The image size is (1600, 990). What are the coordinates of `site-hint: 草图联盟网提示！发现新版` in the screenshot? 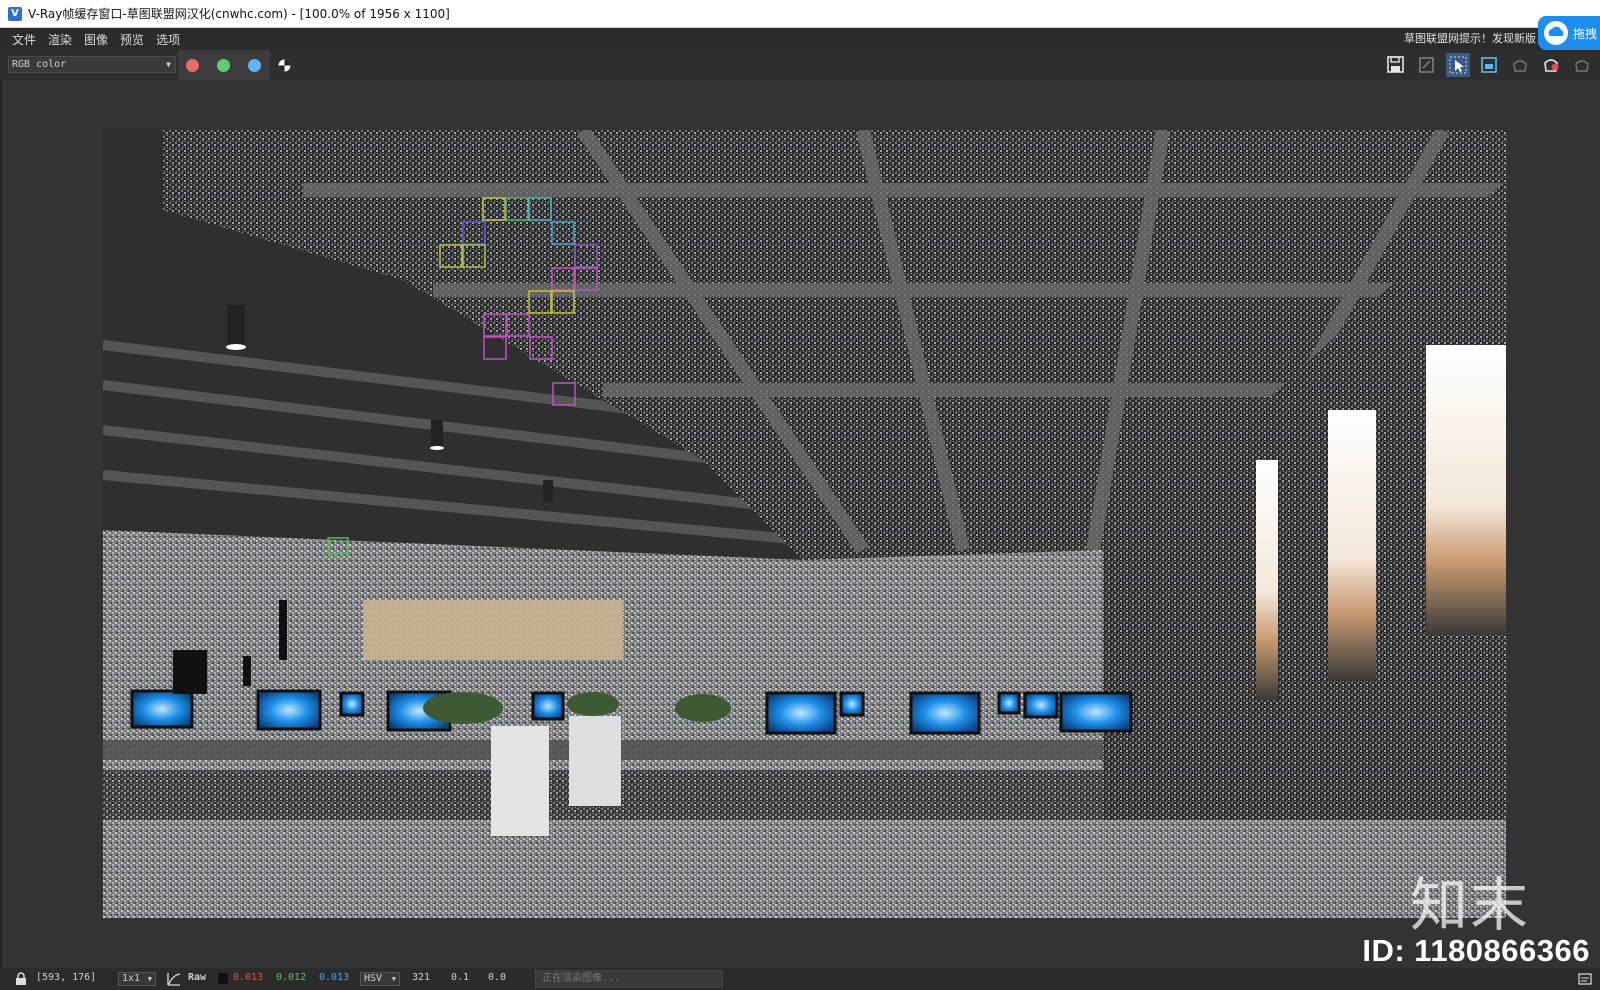 It's located at (1470, 39).